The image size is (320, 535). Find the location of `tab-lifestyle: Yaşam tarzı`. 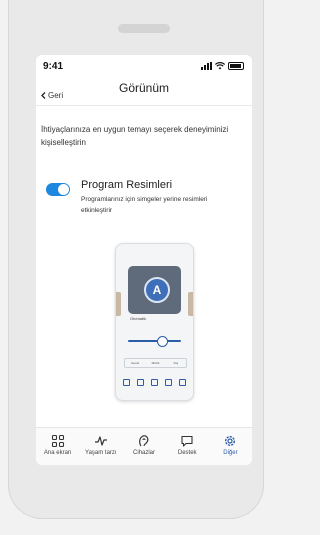

tab-lifestyle: Yaşam tarzı is located at coordinates (100, 446).